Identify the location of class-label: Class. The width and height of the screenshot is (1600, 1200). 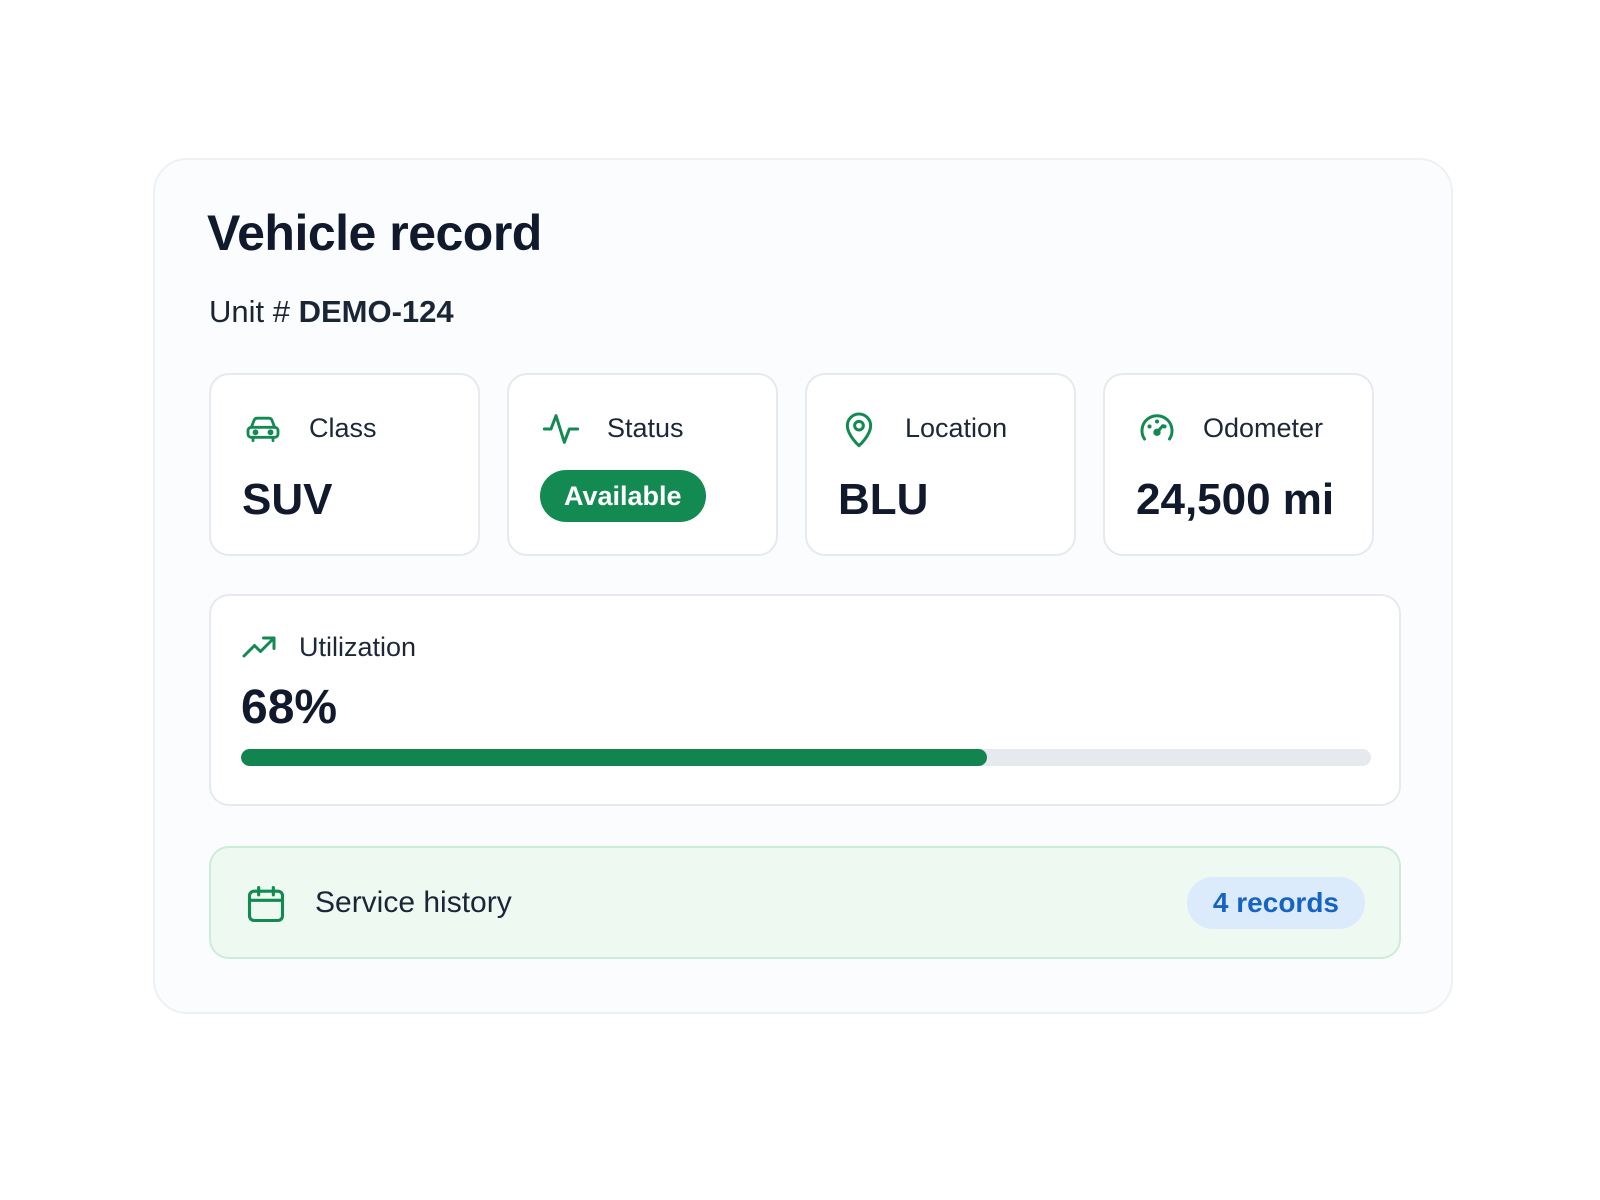
(343, 428).